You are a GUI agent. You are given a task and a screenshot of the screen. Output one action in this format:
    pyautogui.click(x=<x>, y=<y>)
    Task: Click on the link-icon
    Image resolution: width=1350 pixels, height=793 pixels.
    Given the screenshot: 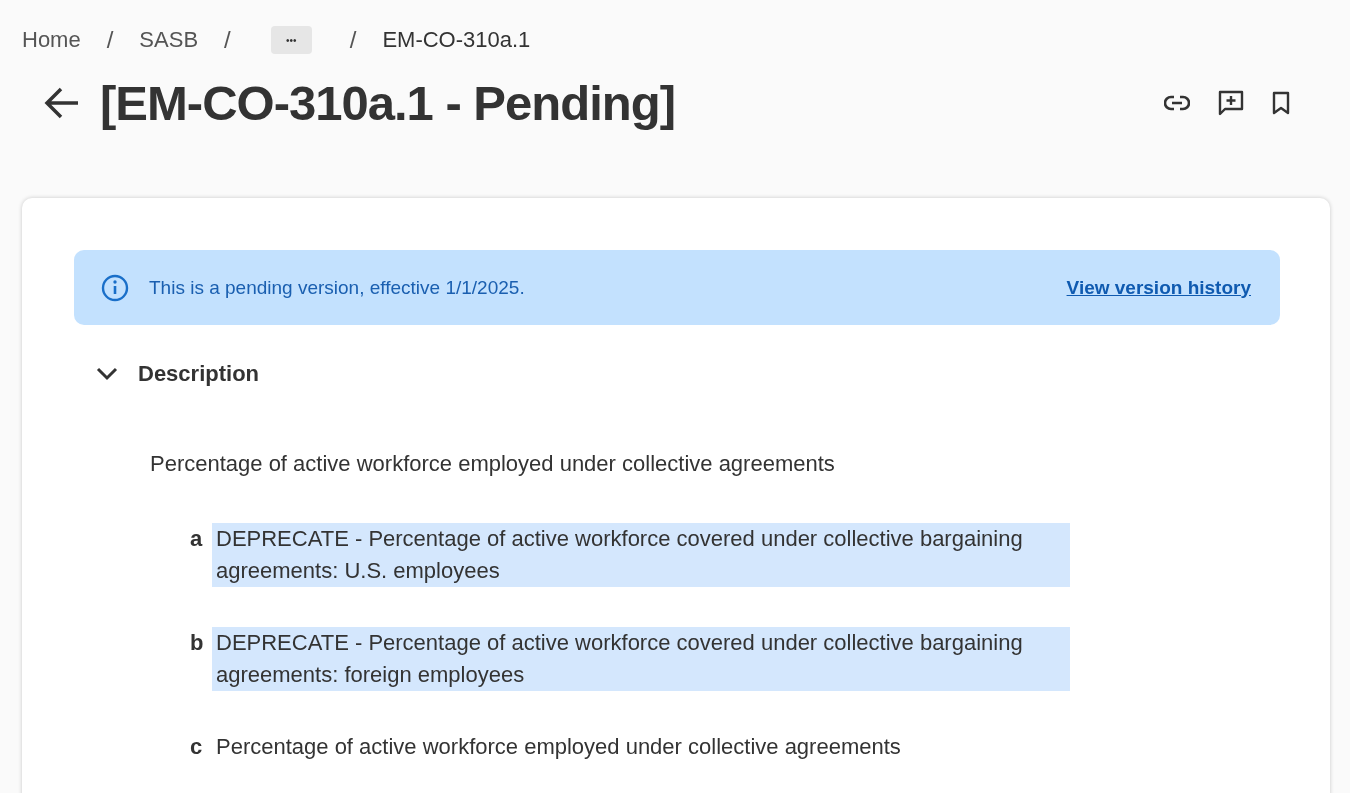 What is the action you would take?
    pyautogui.click(x=1177, y=103)
    